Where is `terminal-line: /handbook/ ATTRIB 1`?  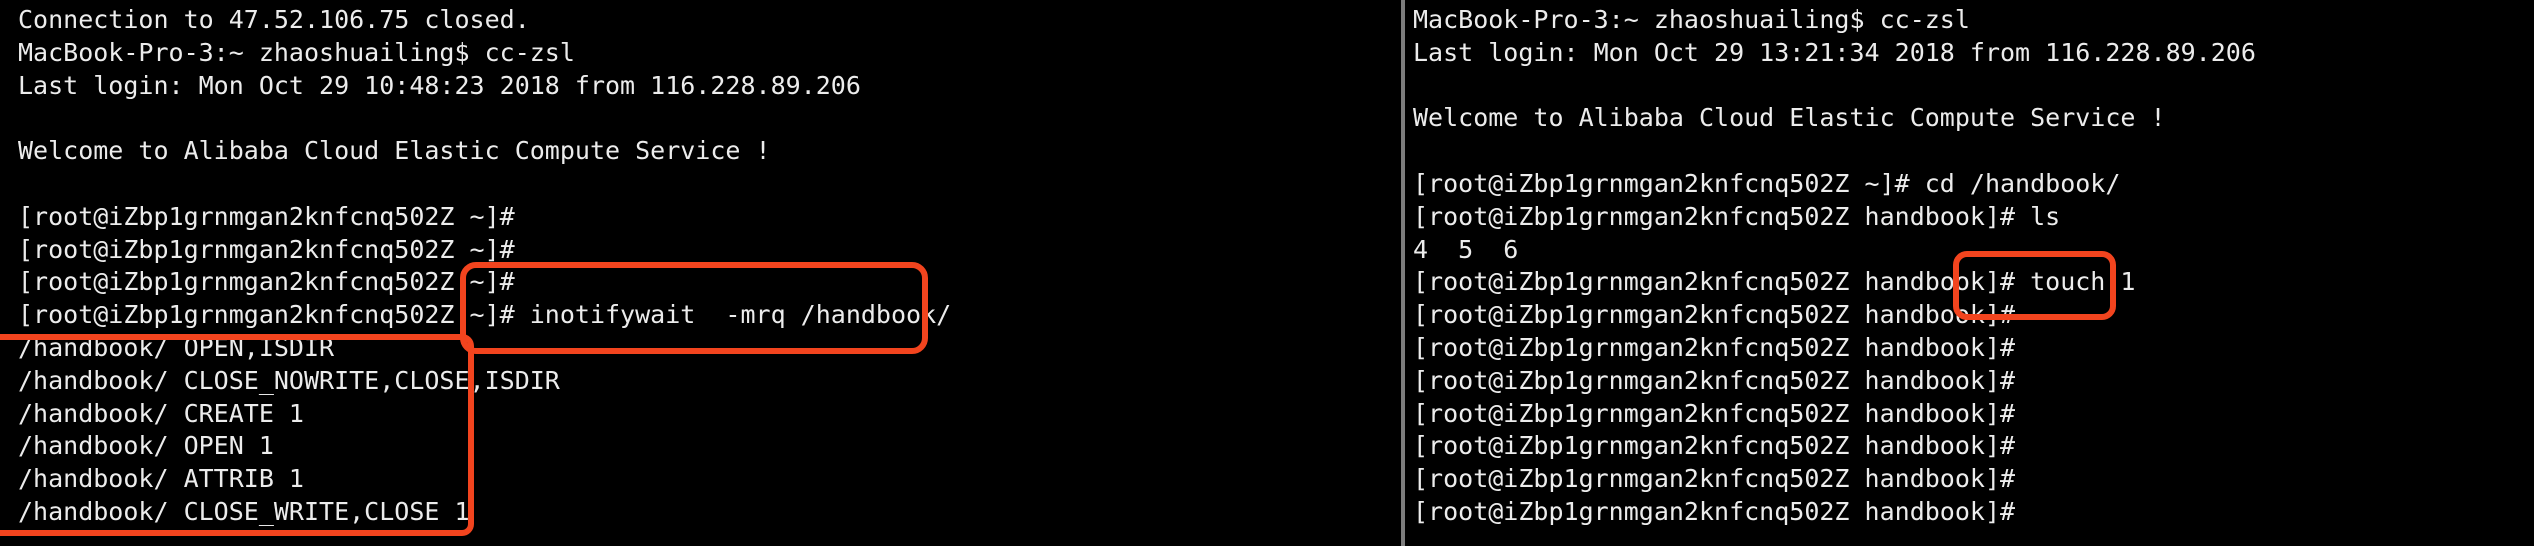
terminal-line: /handbook/ ATTRIB 1 is located at coordinates (161, 479).